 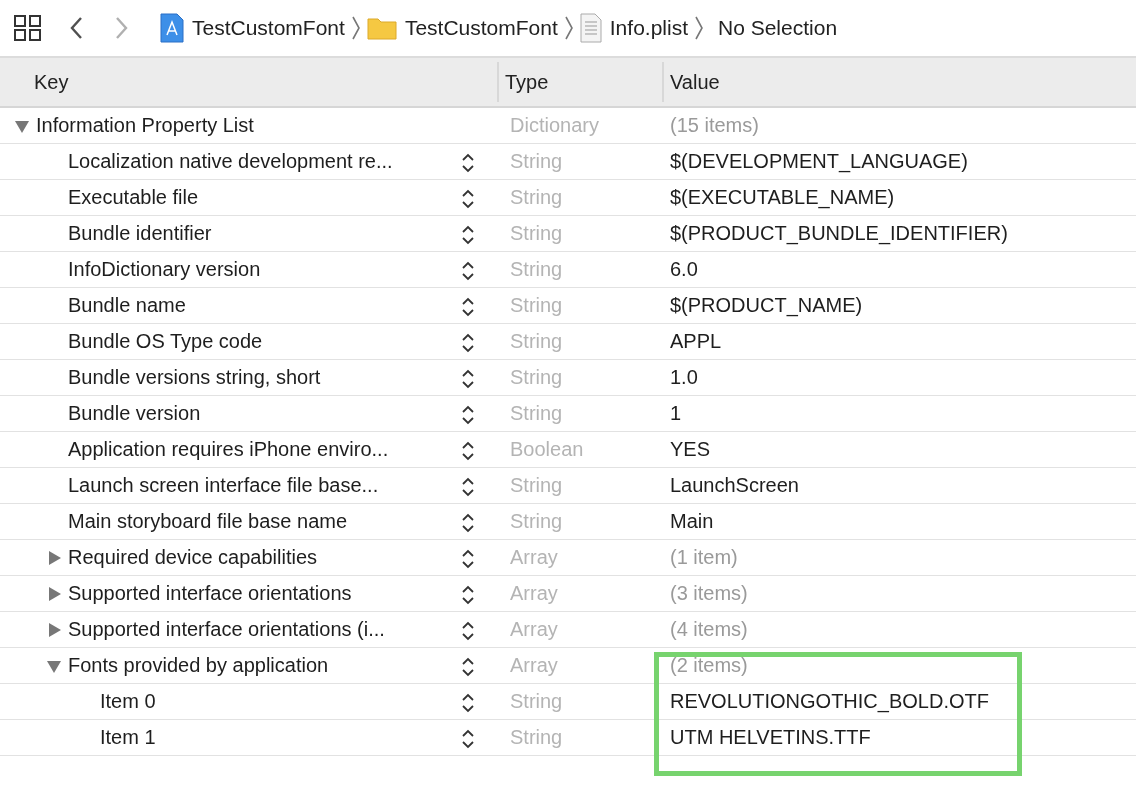 I want to click on value-text: 6.0, so click(x=683, y=269).